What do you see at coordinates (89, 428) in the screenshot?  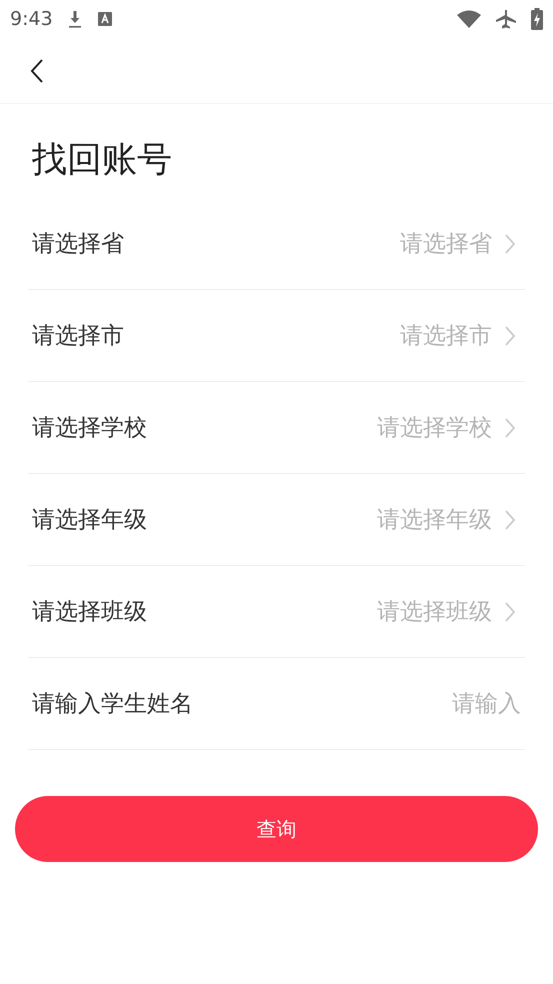 I see `field-label: 请选择学校` at bounding box center [89, 428].